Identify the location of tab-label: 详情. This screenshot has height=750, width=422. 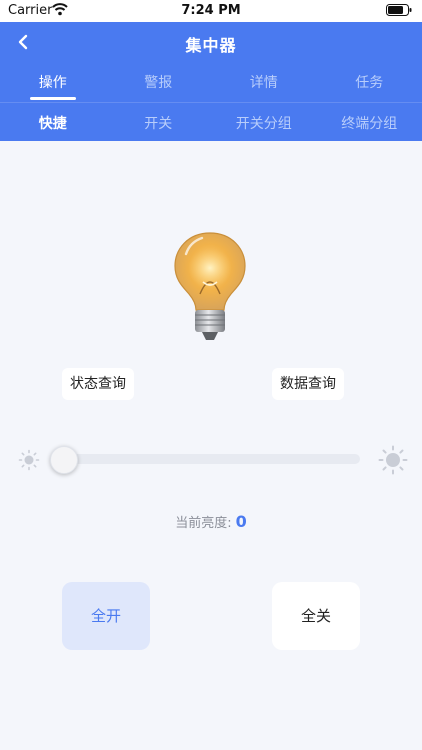
(263, 83).